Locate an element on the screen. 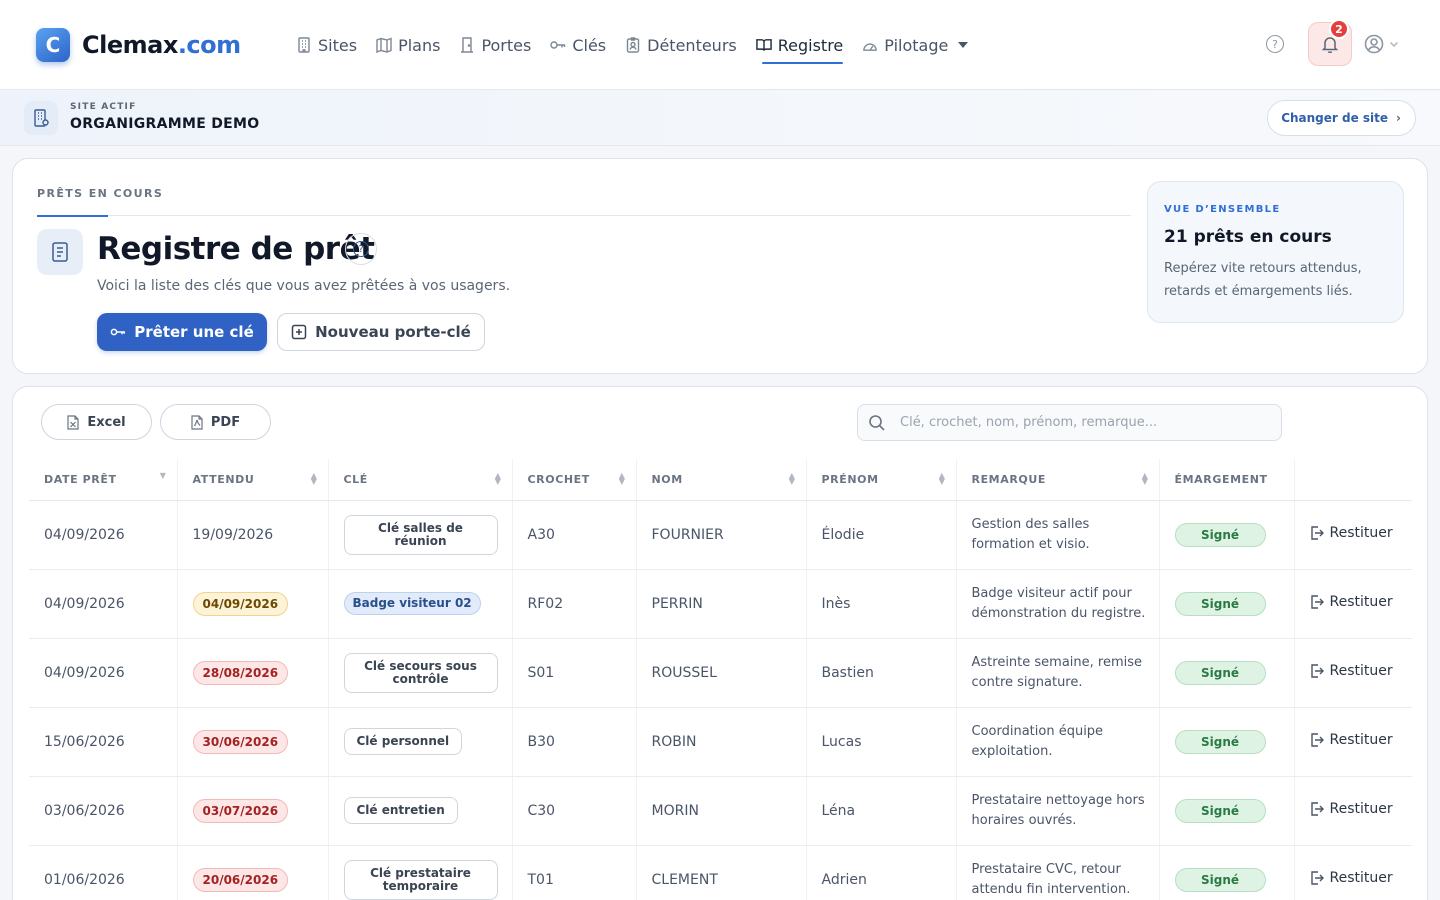  nav-item-plans: Plans is located at coordinates (408, 45).